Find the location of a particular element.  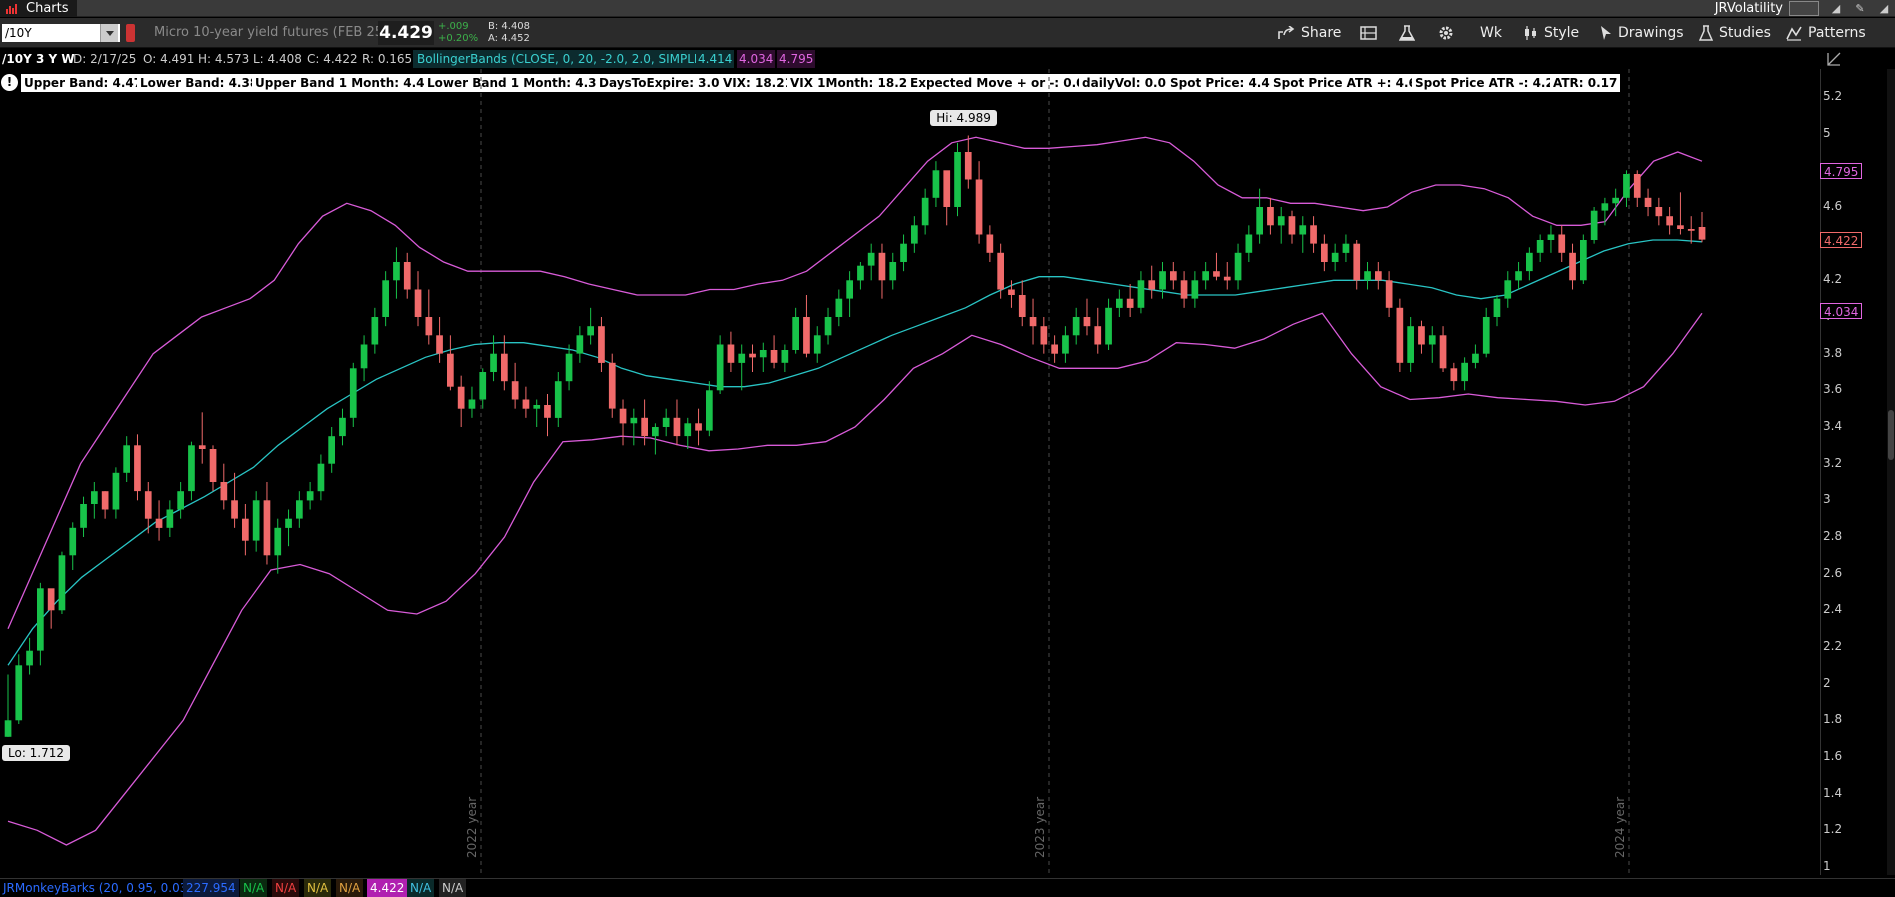

link-flag-icon is located at coordinates (130, 33).